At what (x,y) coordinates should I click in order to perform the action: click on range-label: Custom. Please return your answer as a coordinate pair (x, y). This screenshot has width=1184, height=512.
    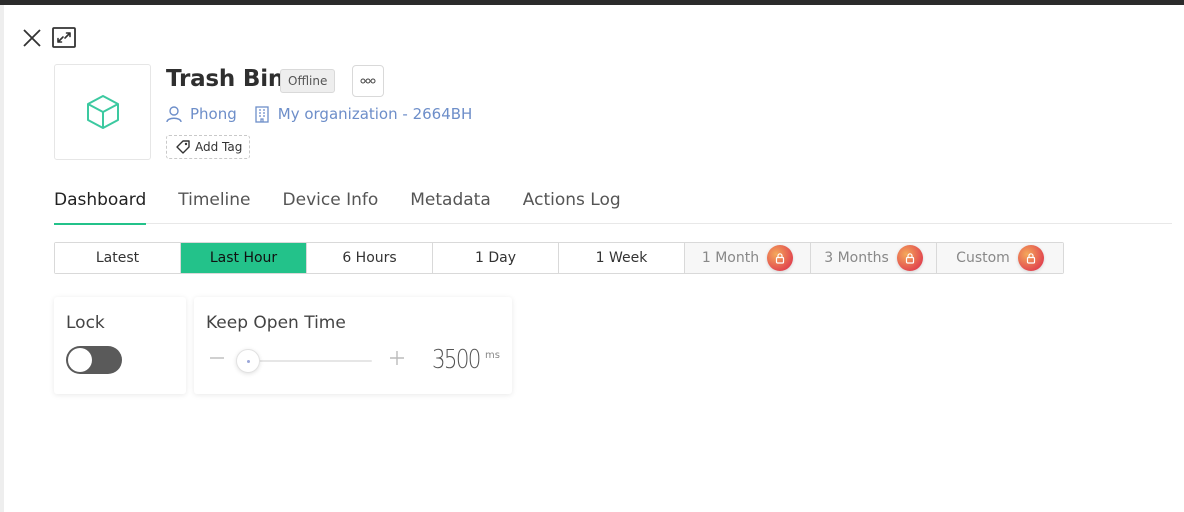
    Looking at the image, I should click on (983, 258).